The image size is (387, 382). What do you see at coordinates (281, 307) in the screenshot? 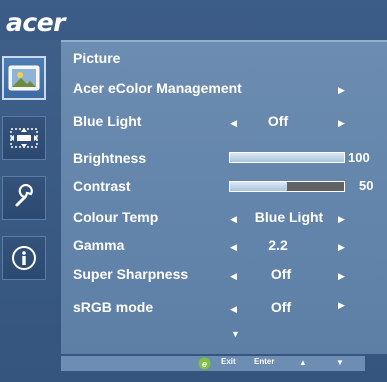
I see `srgb-mode-value: Off` at bounding box center [281, 307].